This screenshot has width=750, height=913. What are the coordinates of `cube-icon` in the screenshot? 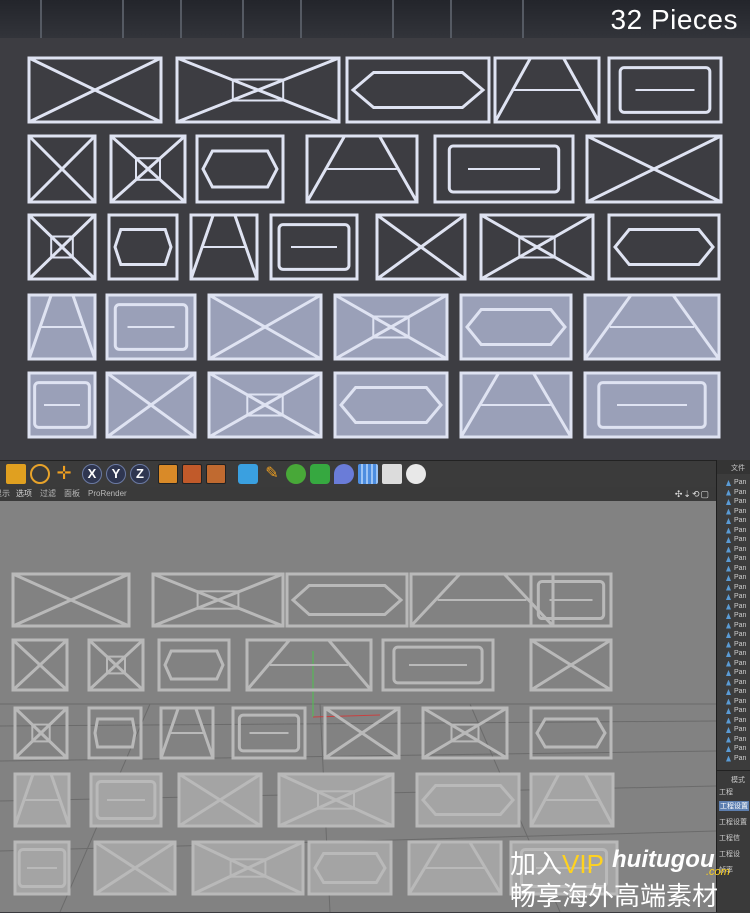 It's located at (248, 474).